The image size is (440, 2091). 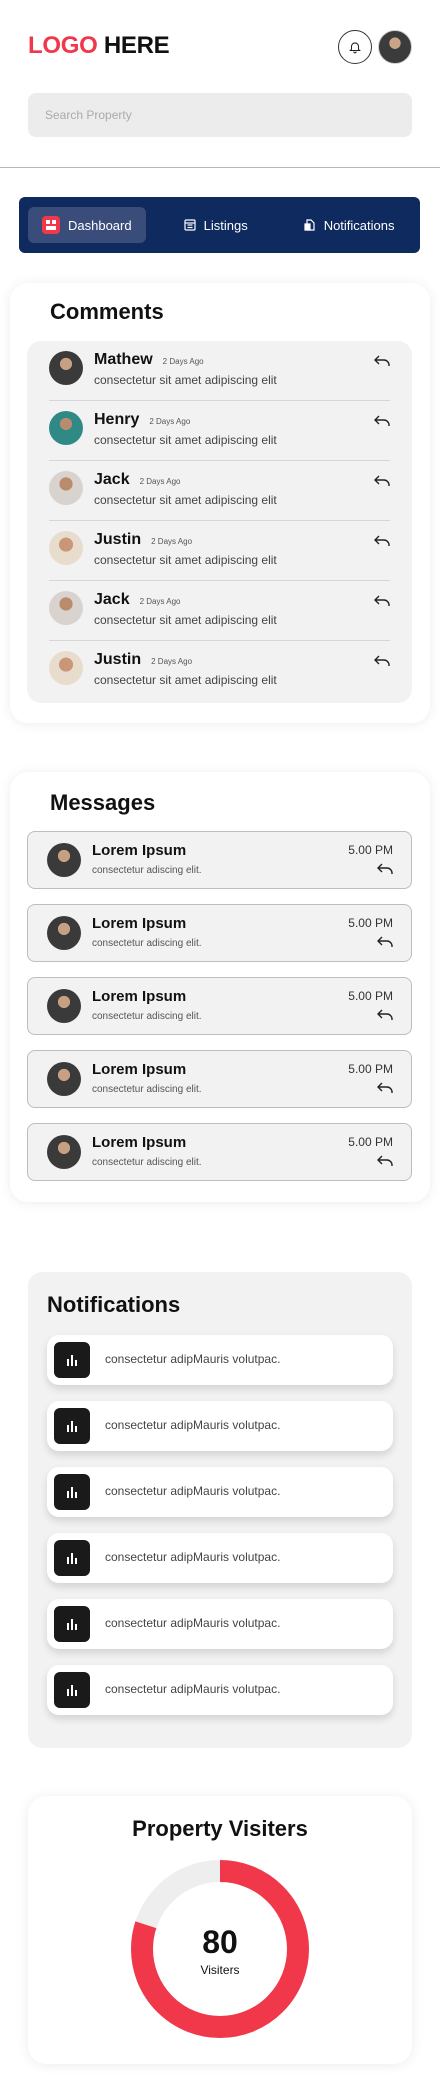 What do you see at coordinates (225, 225) in the screenshot?
I see `nav-listings-label: Listings` at bounding box center [225, 225].